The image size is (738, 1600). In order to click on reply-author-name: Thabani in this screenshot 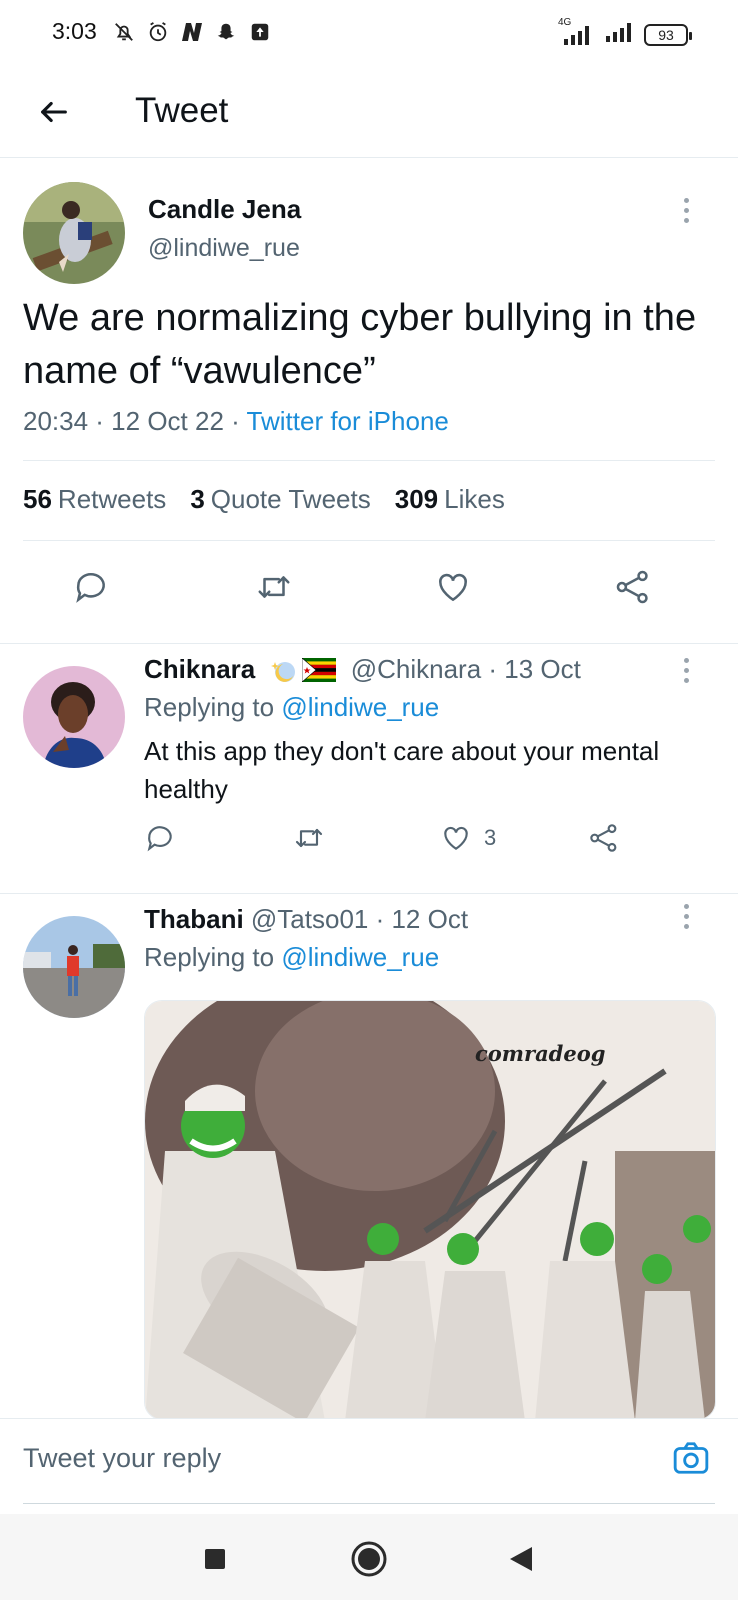, I will do `click(194, 919)`.